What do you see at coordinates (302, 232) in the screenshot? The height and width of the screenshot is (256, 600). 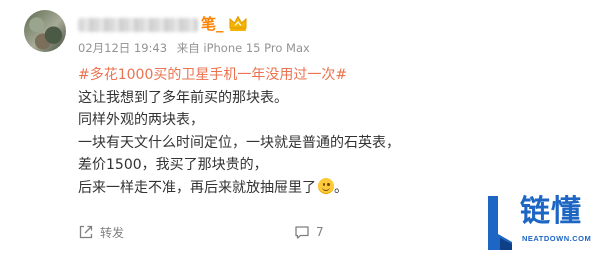 I see `comment-icon` at bounding box center [302, 232].